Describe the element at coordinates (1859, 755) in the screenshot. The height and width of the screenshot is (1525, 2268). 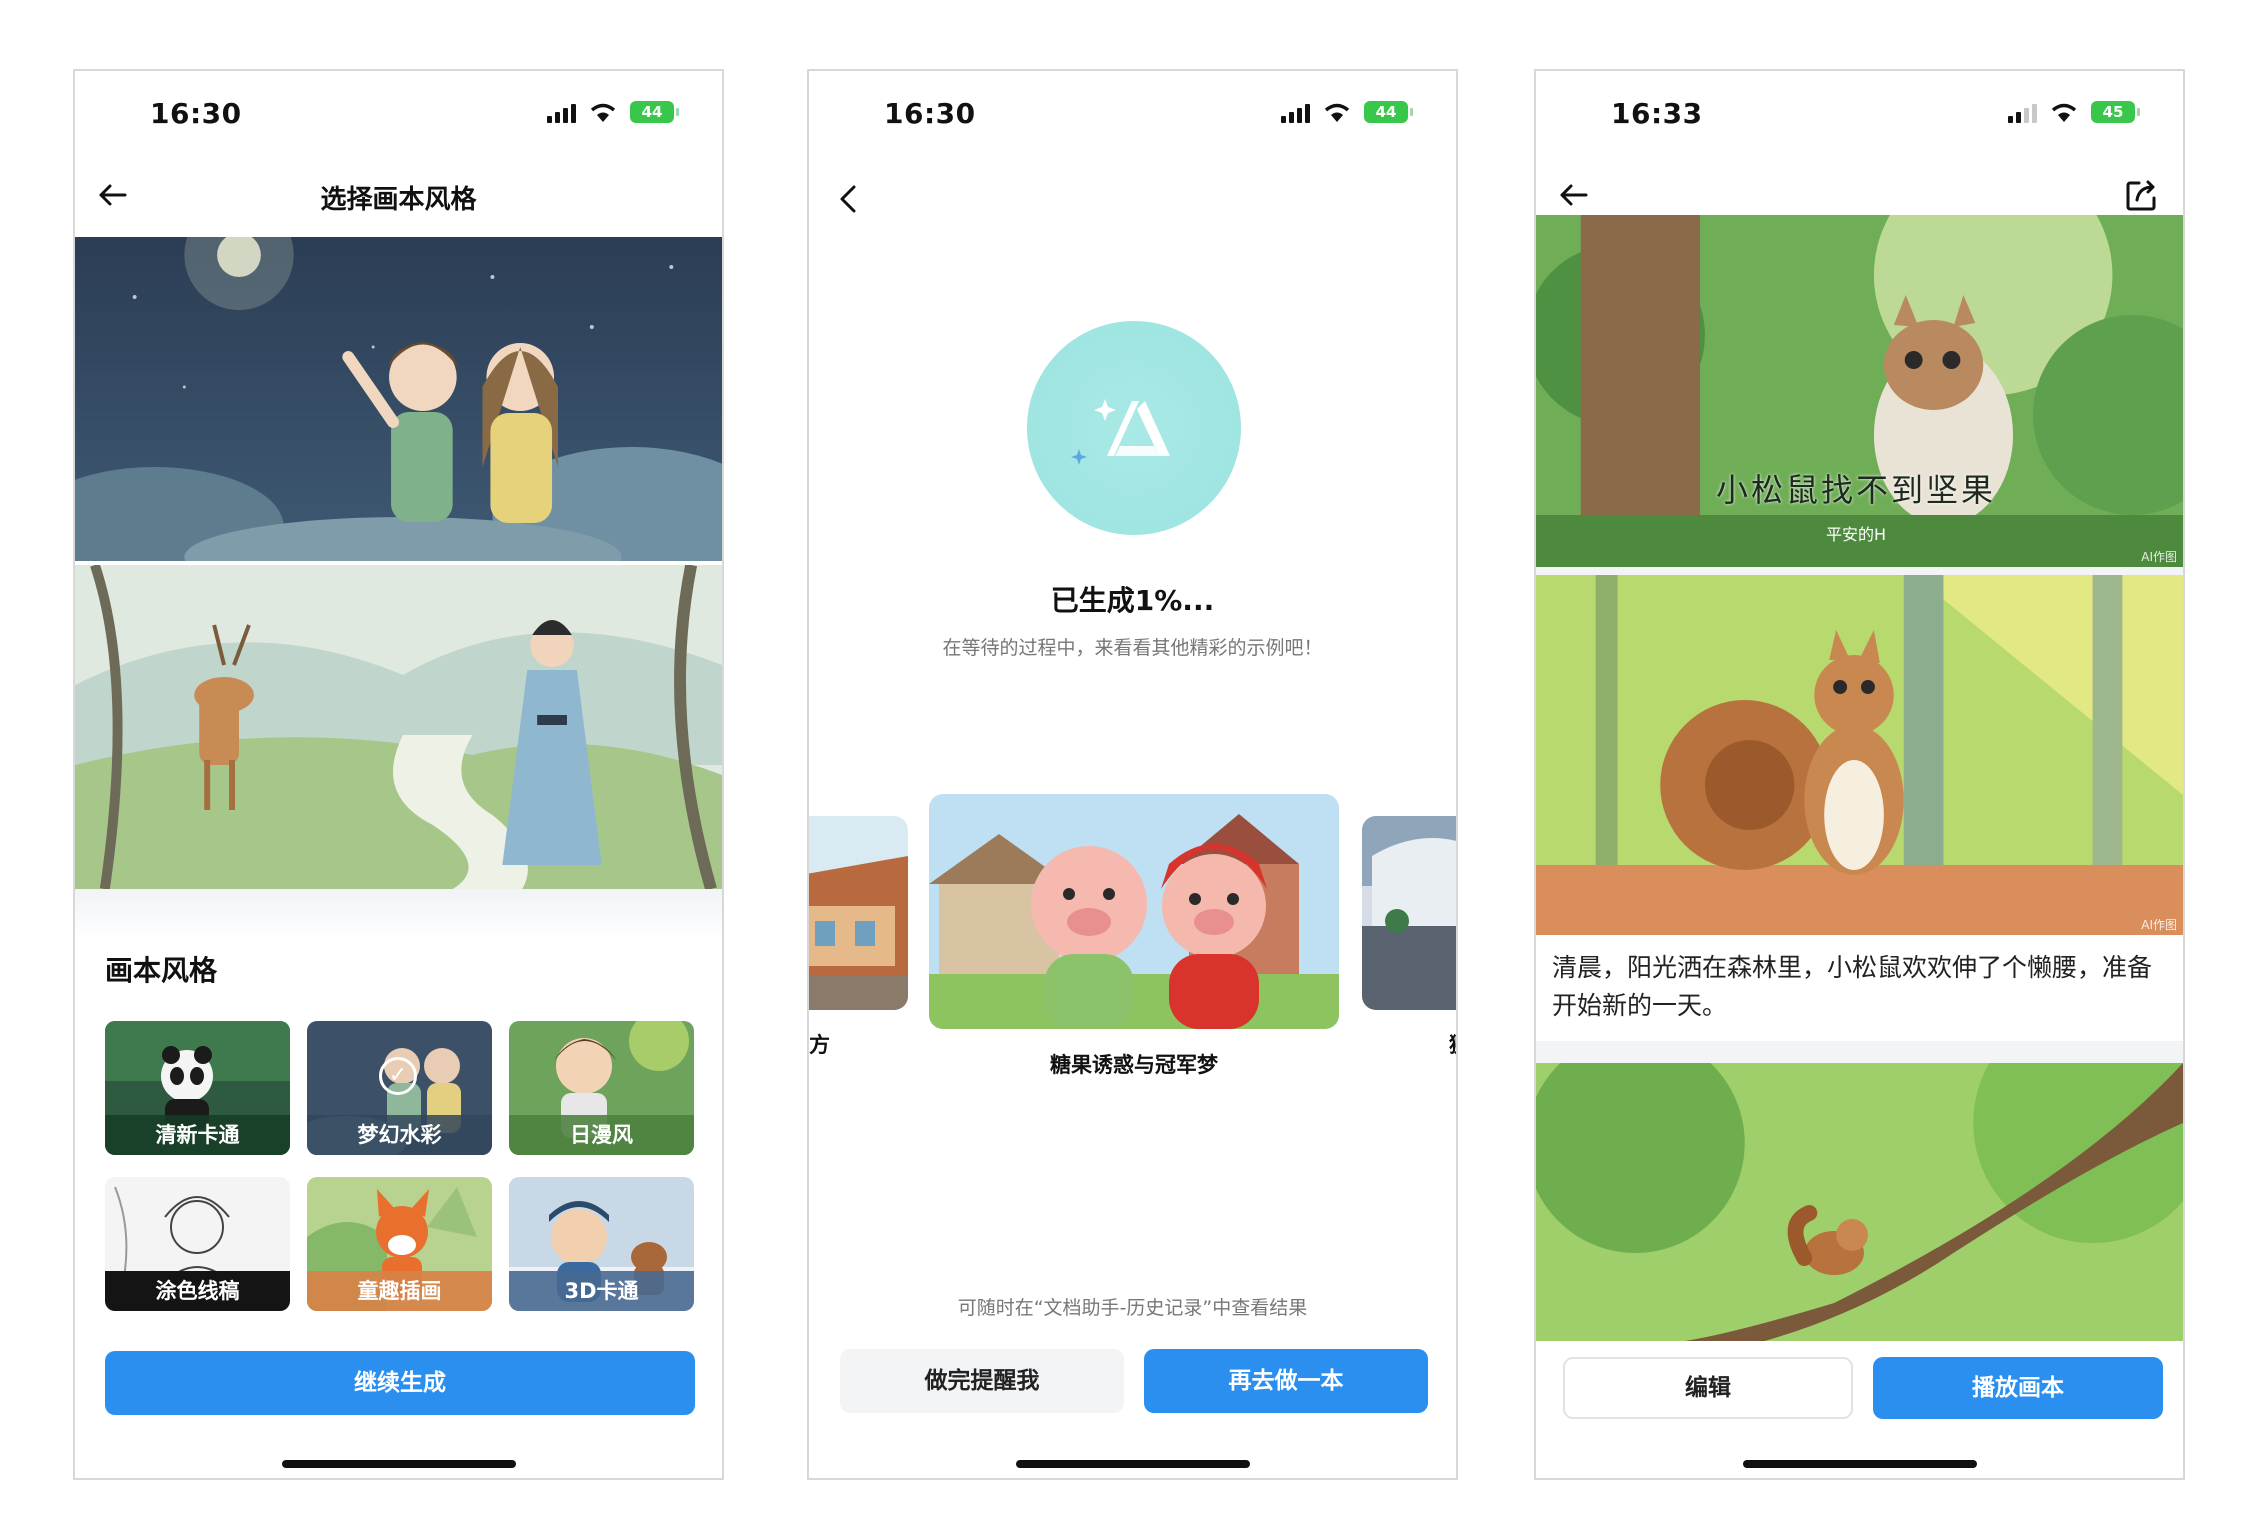
I see `story-page-image: AI作图` at that location.